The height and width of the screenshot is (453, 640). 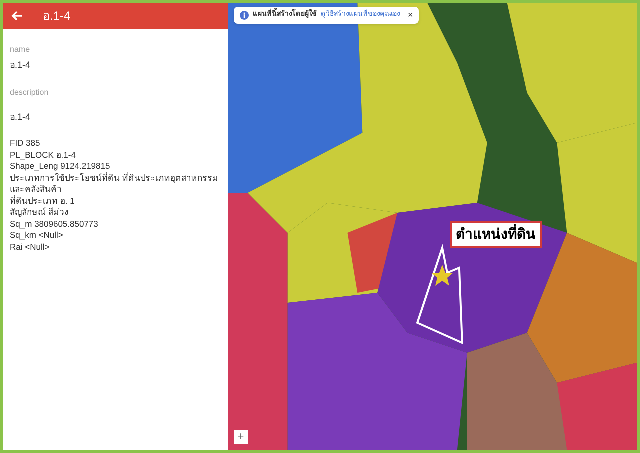 What do you see at coordinates (241, 437) in the screenshot?
I see `zoom-in-button: +` at bounding box center [241, 437].